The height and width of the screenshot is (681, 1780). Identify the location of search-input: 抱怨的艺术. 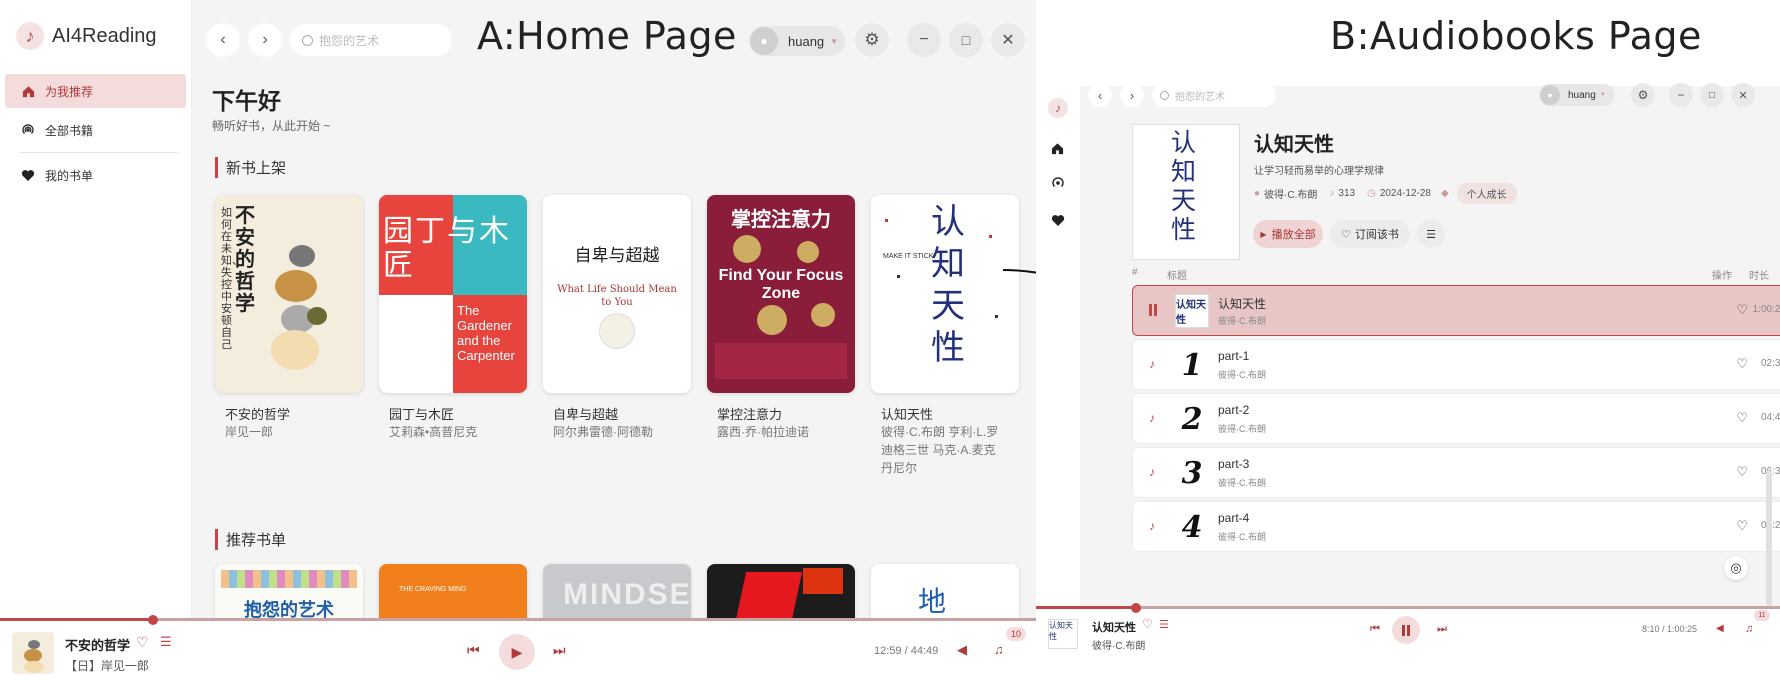
(1214, 95).